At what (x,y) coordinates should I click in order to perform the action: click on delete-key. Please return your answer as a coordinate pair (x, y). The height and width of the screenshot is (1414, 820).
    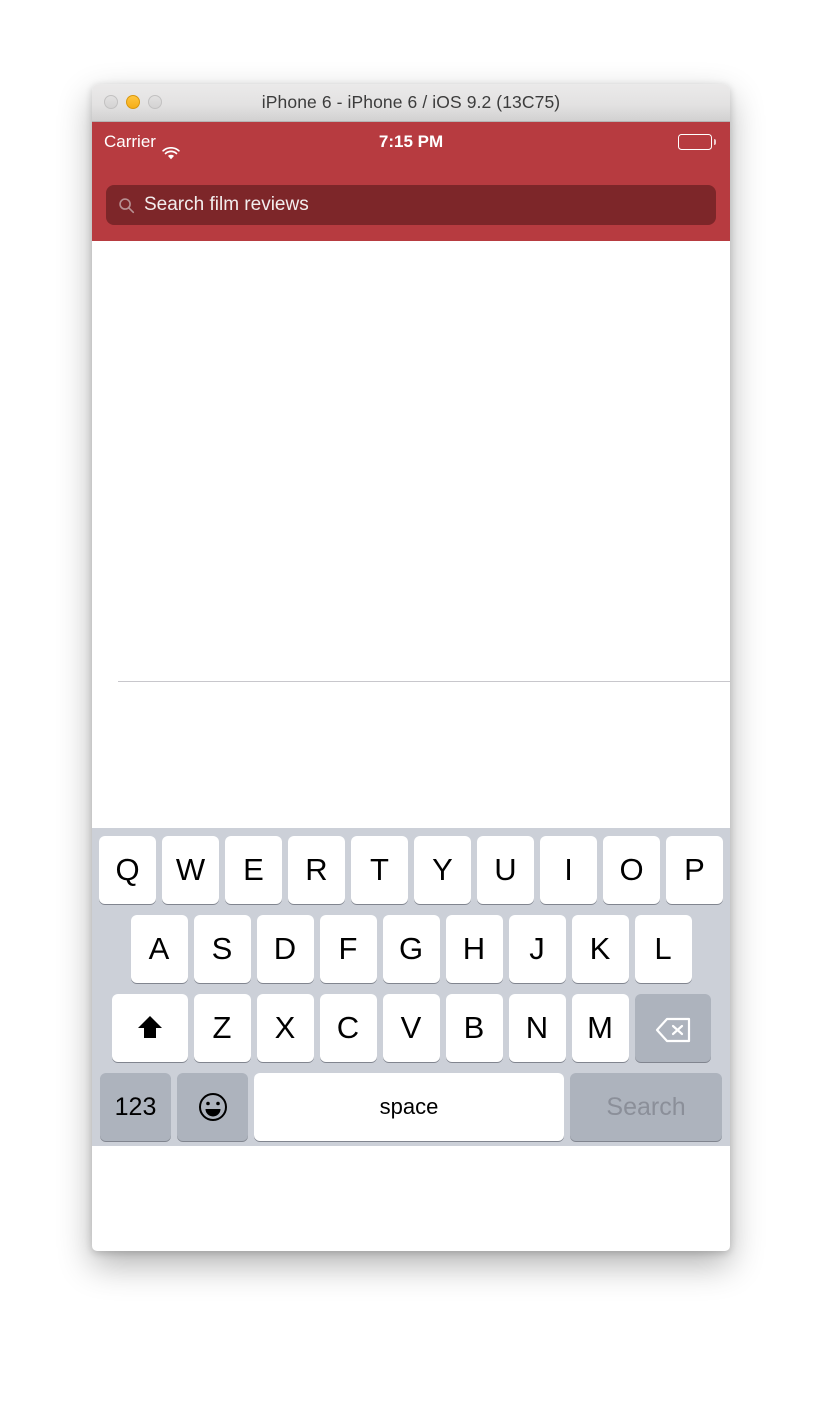
    Looking at the image, I should click on (672, 1028).